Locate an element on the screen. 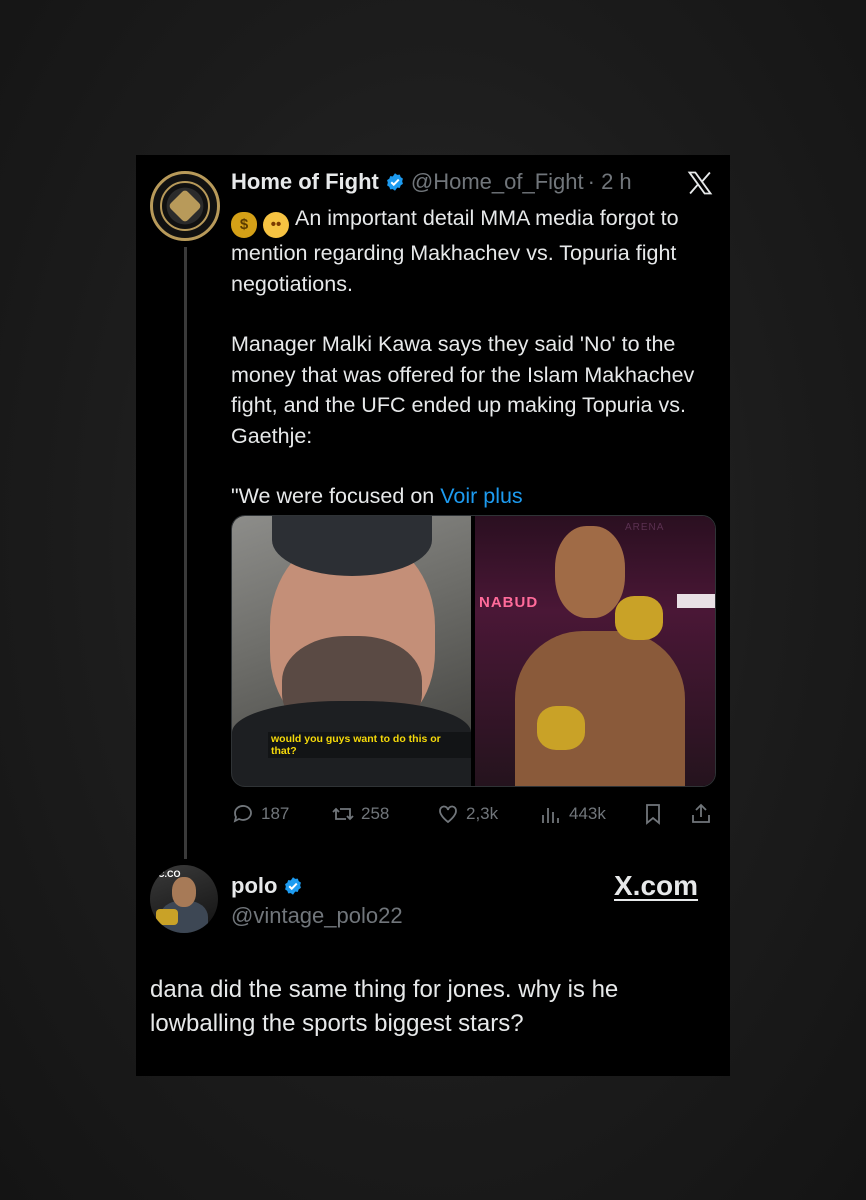 The height and width of the screenshot is (1200, 866). bookmark-action is located at coordinates (656, 814).